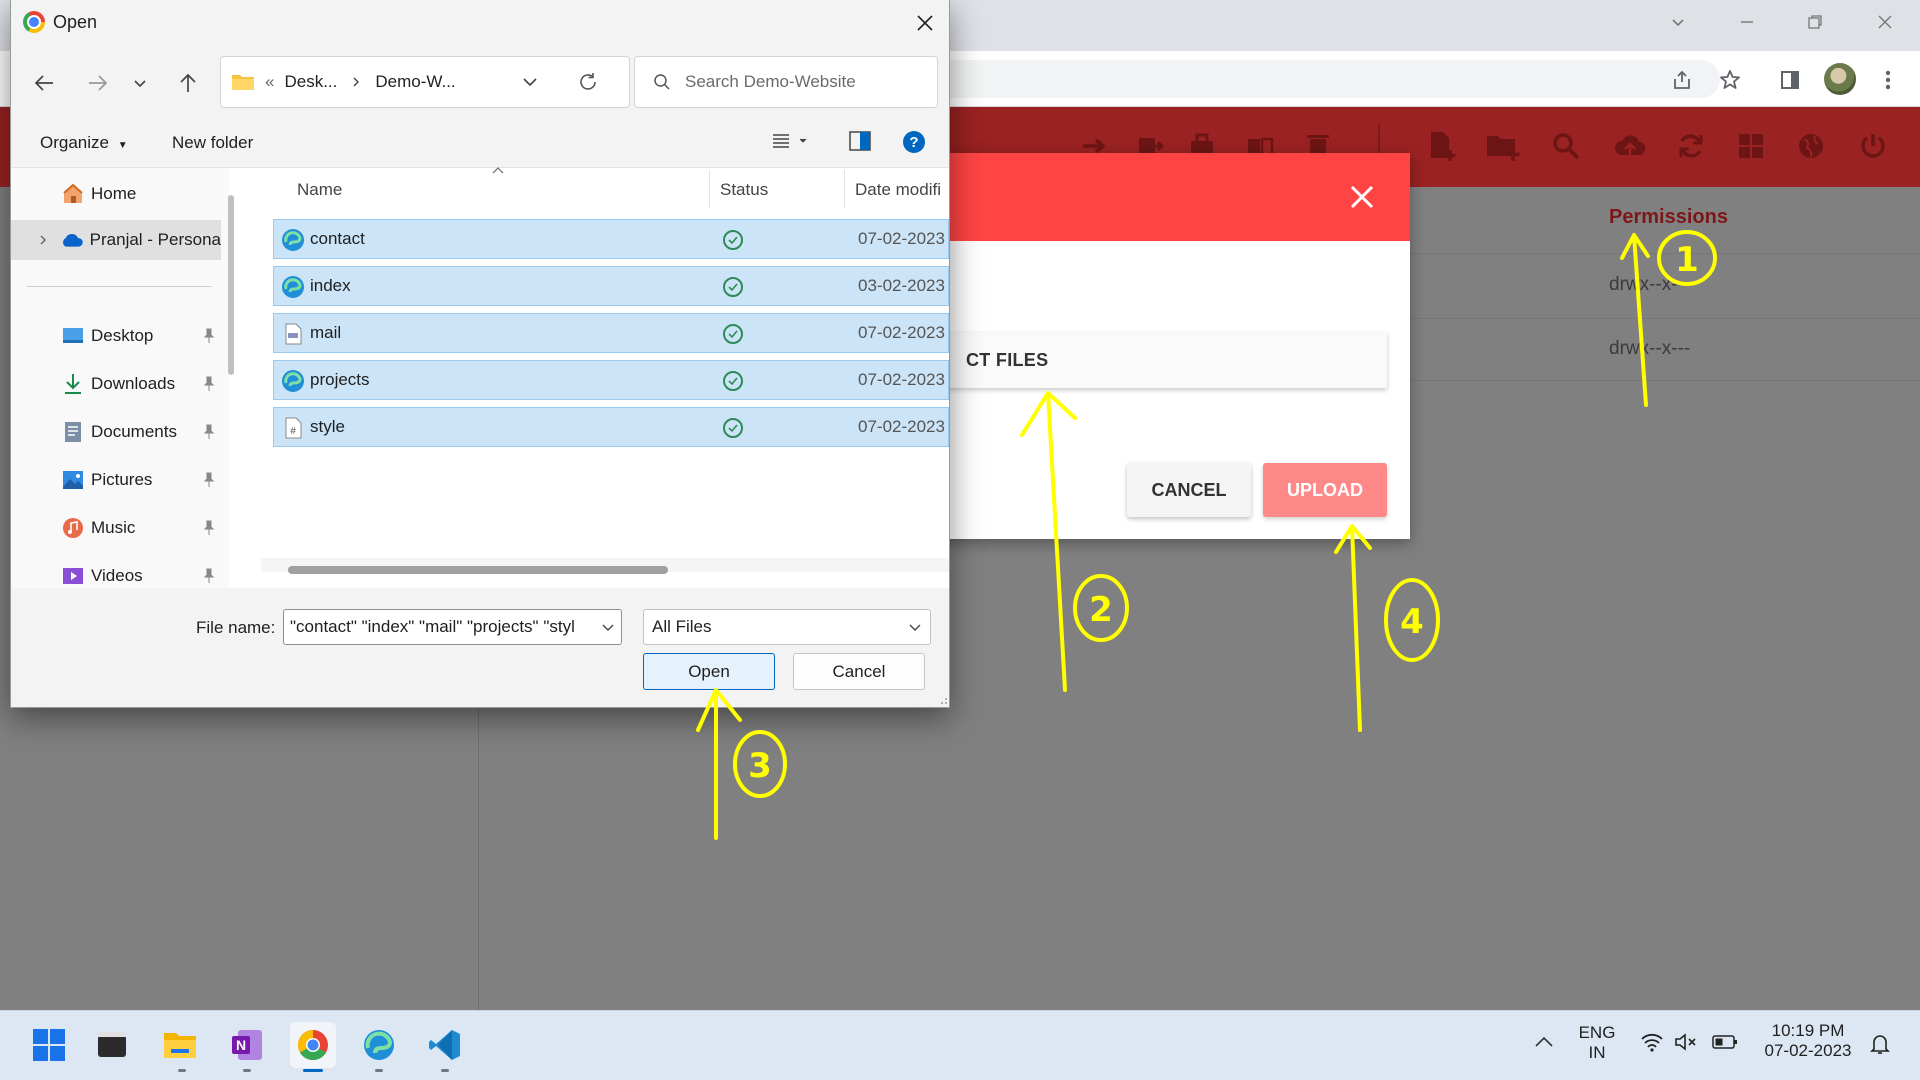 This screenshot has width=1920, height=1080. I want to click on open-button: Open, so click(709, 671).